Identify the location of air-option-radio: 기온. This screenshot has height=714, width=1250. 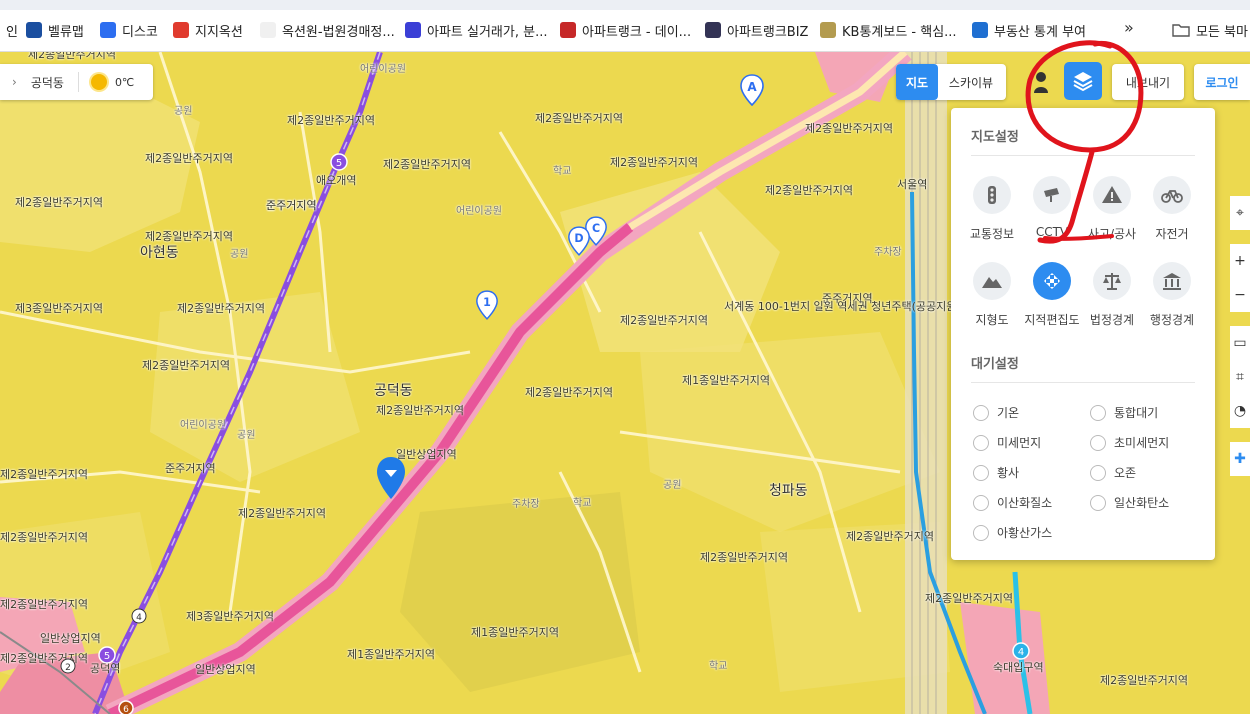
(996, 412).